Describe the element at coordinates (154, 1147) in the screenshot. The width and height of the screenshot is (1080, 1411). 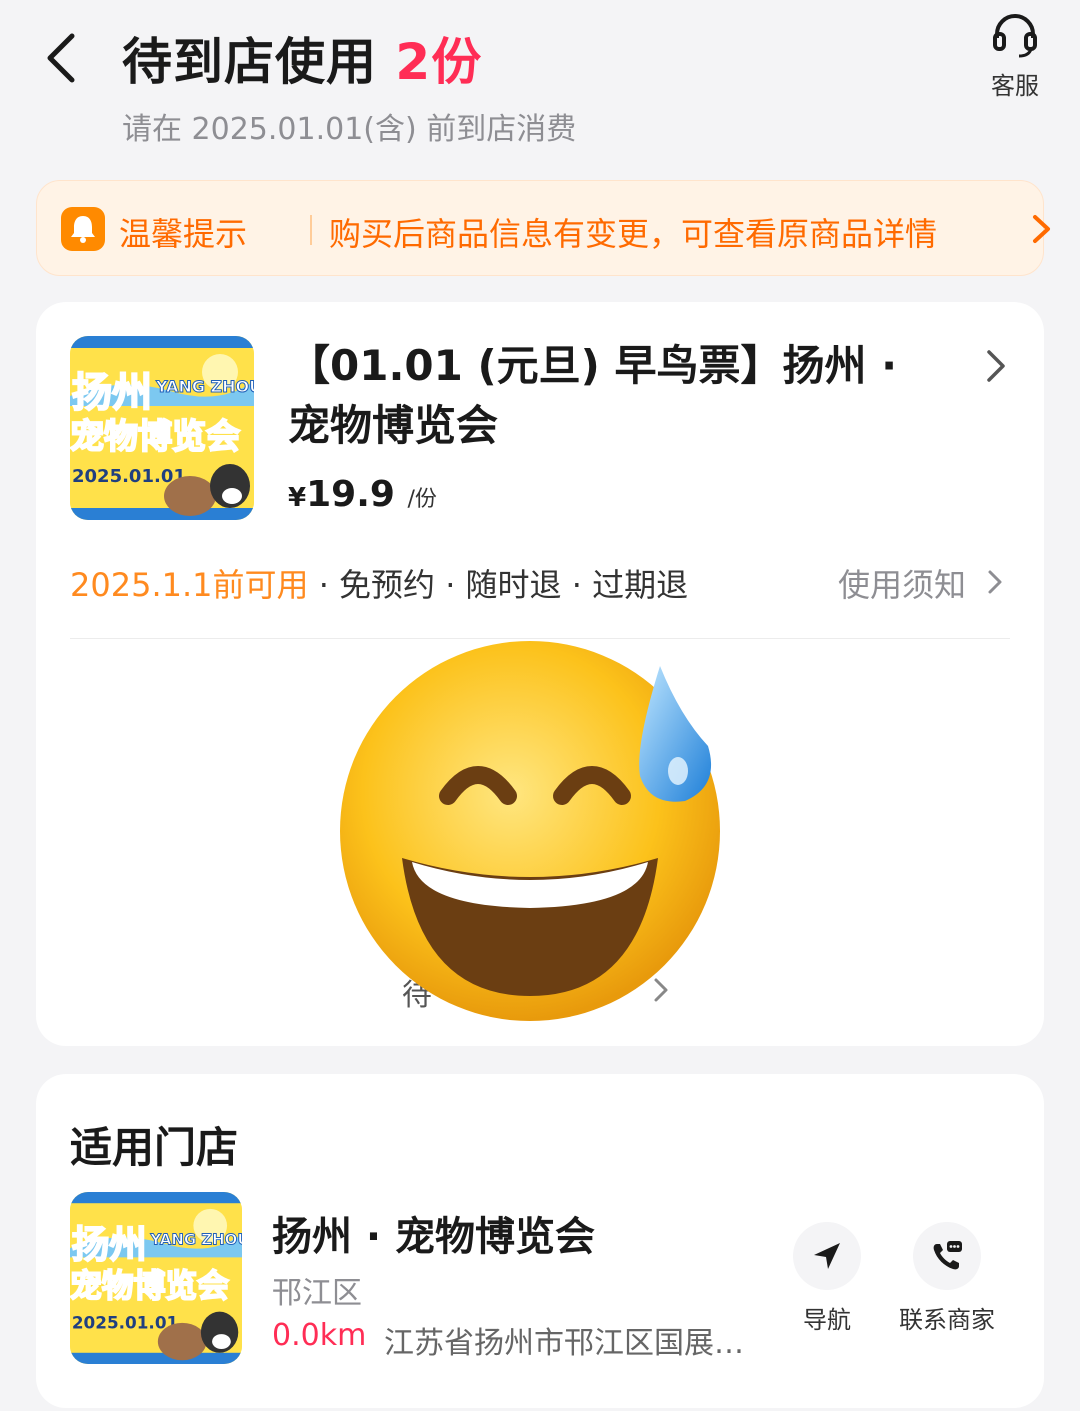
I see `section-title: 适用门店` at that location.